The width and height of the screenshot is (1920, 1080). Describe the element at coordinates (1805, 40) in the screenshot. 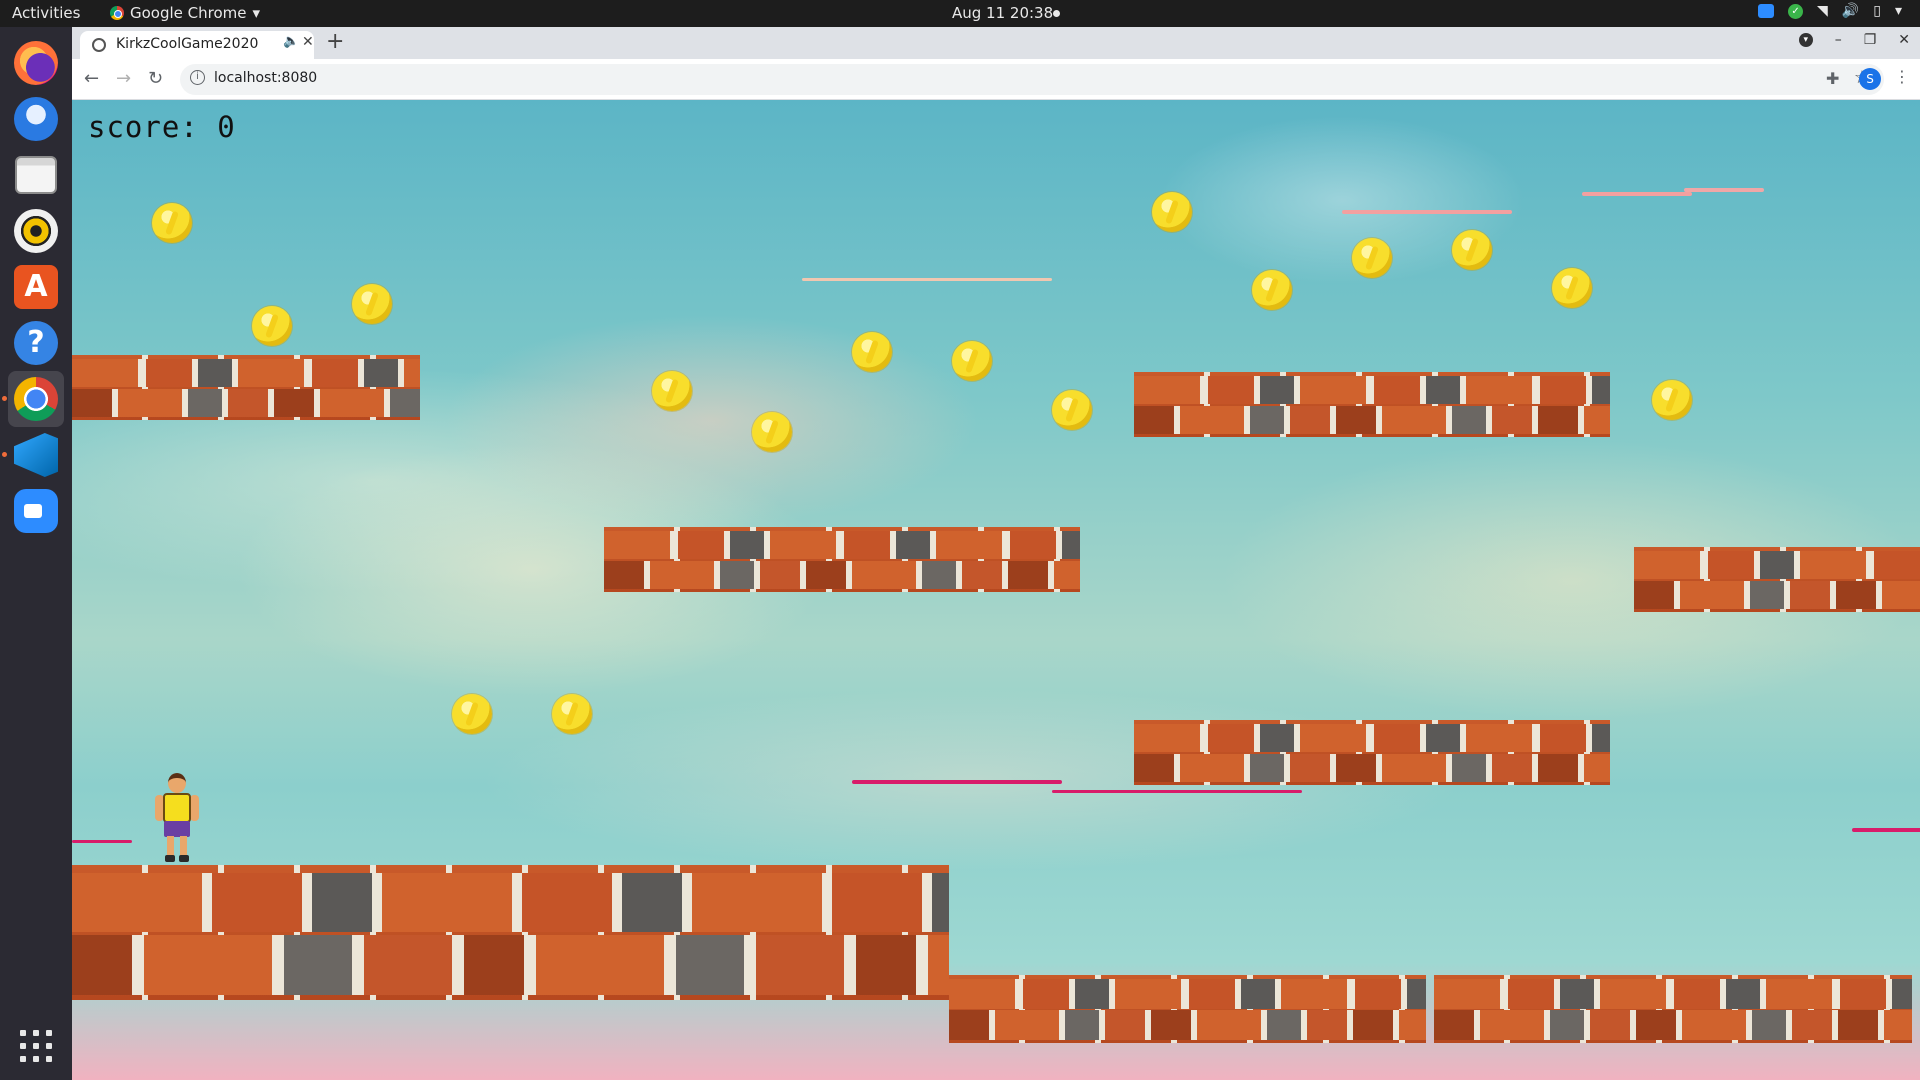

I see `tab-search-icon: ▾` at that location.